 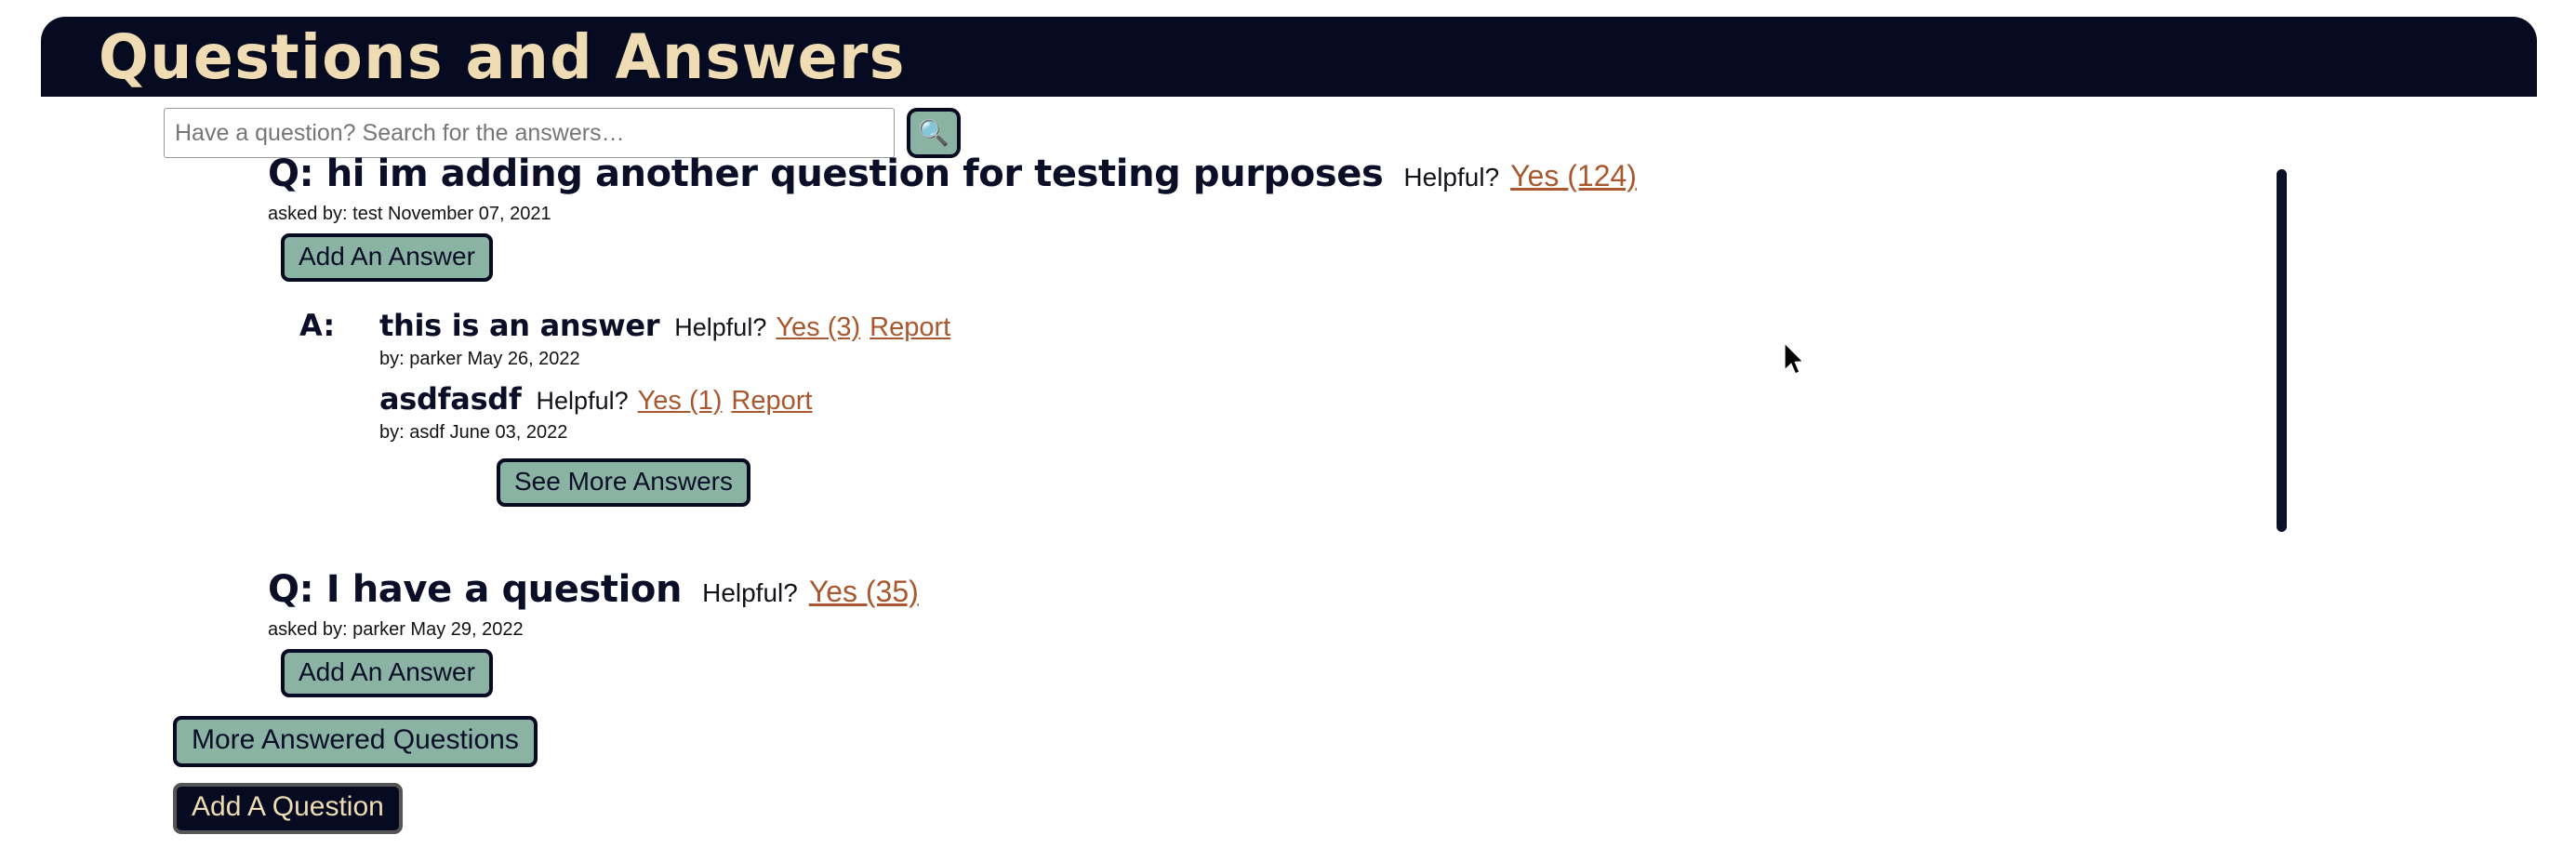 I want to click on scrollbar-track, so click(x=2282, y=349).